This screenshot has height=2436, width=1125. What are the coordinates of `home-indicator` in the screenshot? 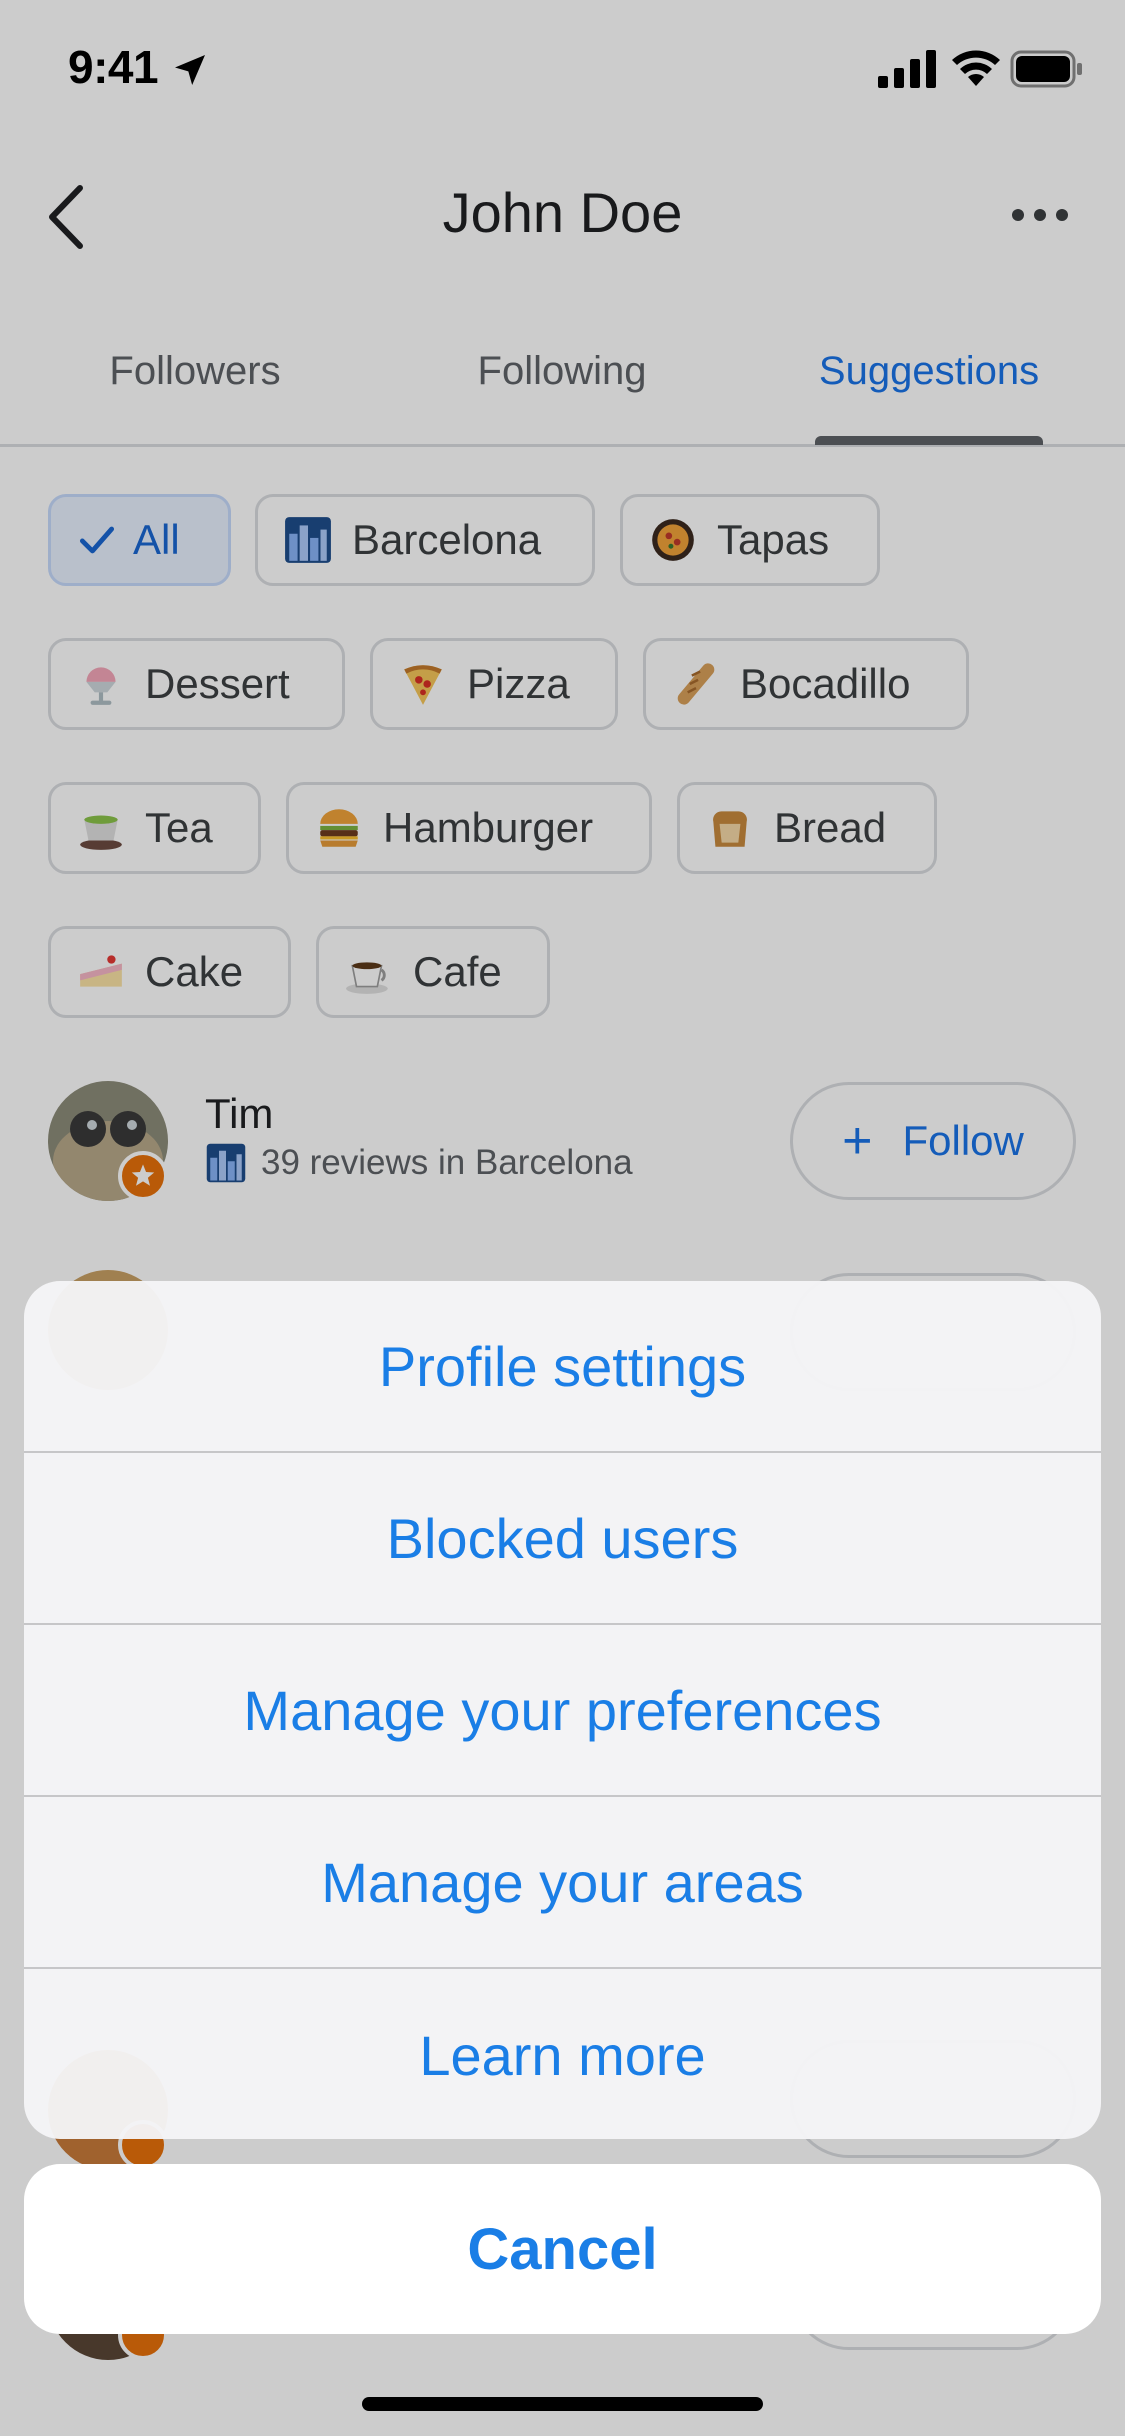 It's located at (562, 2404).